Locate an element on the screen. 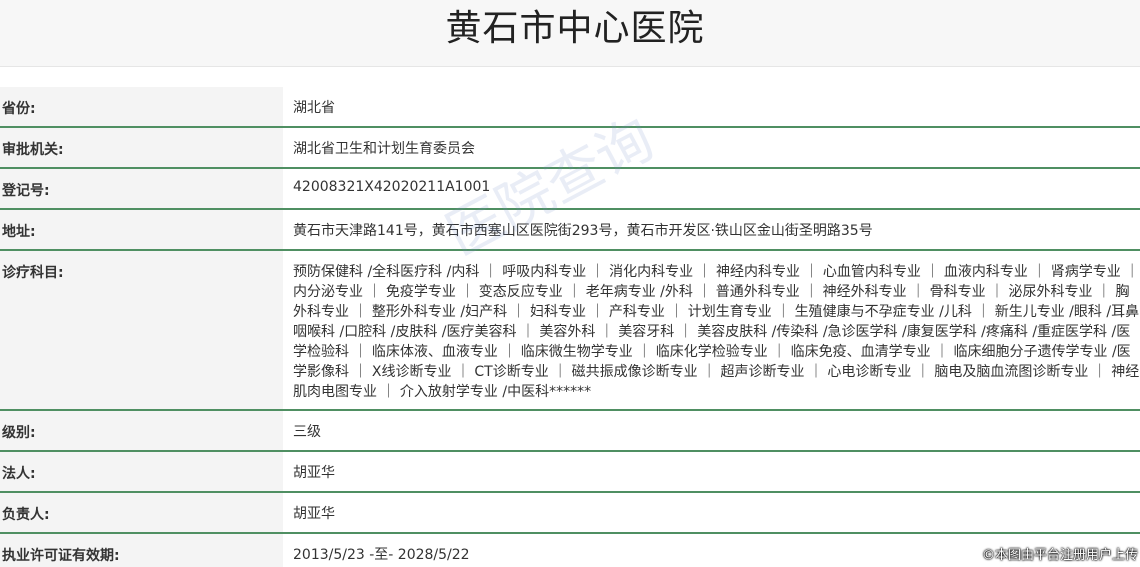 Image resolution: width=1140 pixels, height=567 pixels. upload-credit: ©本图由平台注册用户上传 is located at coordinates (1059, 555).